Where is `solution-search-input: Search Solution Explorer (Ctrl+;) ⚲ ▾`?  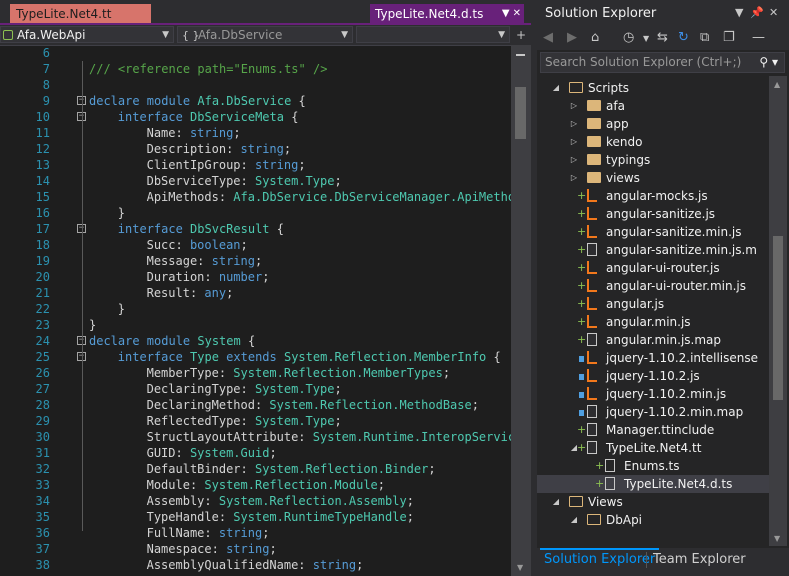
solution-search-input: Search Solution Explorer (Ctrl+;) ⚲ ▾ is located at coordinates (662, 62).